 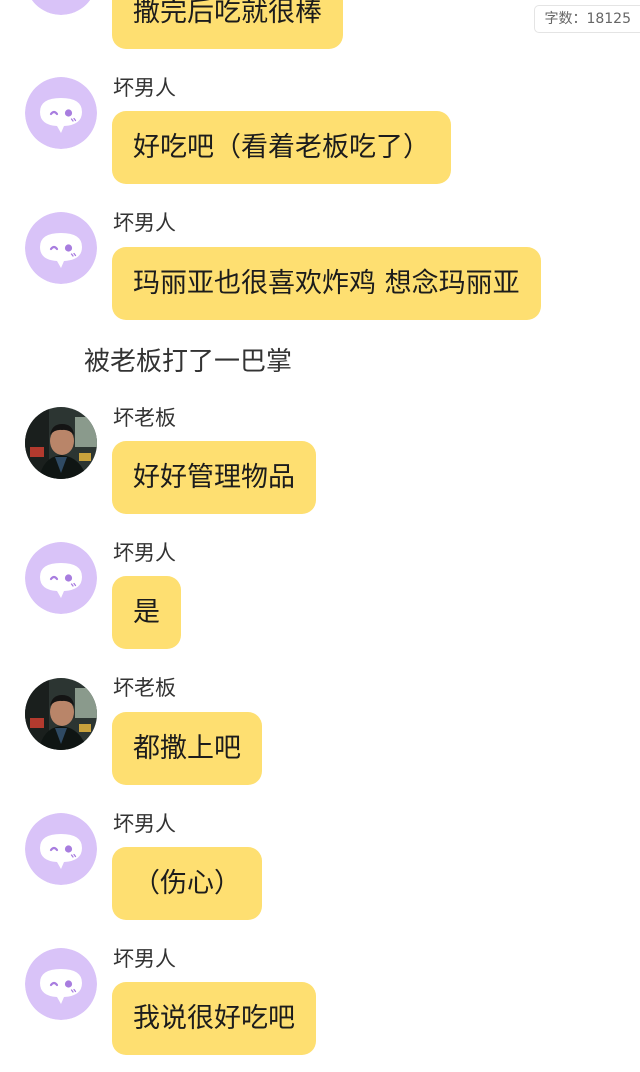 What do you see at coordinates (281, 147) in the screenshot?
I see `message-bubble: 好吃吧（看着老板吃了）` at bounding box center [281, 147].